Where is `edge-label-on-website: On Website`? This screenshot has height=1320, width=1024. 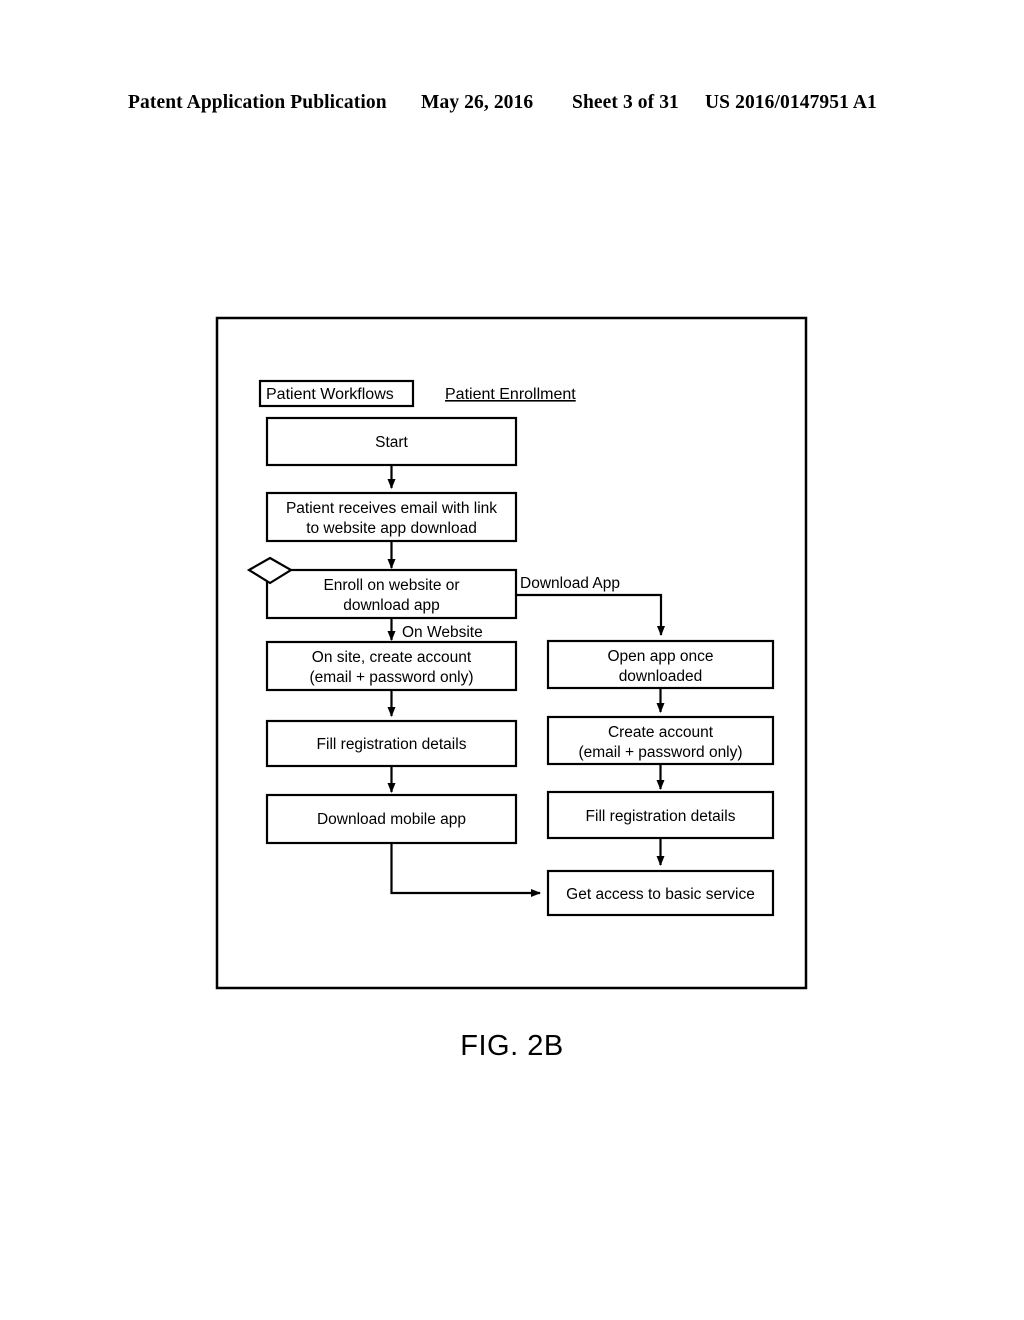 edge-label-on-website: On Website is located at coordinates (442, 632).